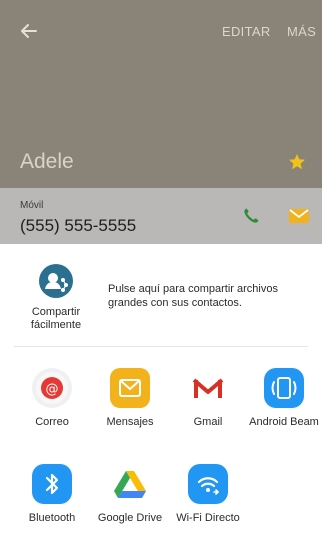 This screenshot has width=322, height=556. What do you see at coordinates (208, 422) in the screenshot?
I see `share-app-label: Gmail` at bounding box center [208, 422].